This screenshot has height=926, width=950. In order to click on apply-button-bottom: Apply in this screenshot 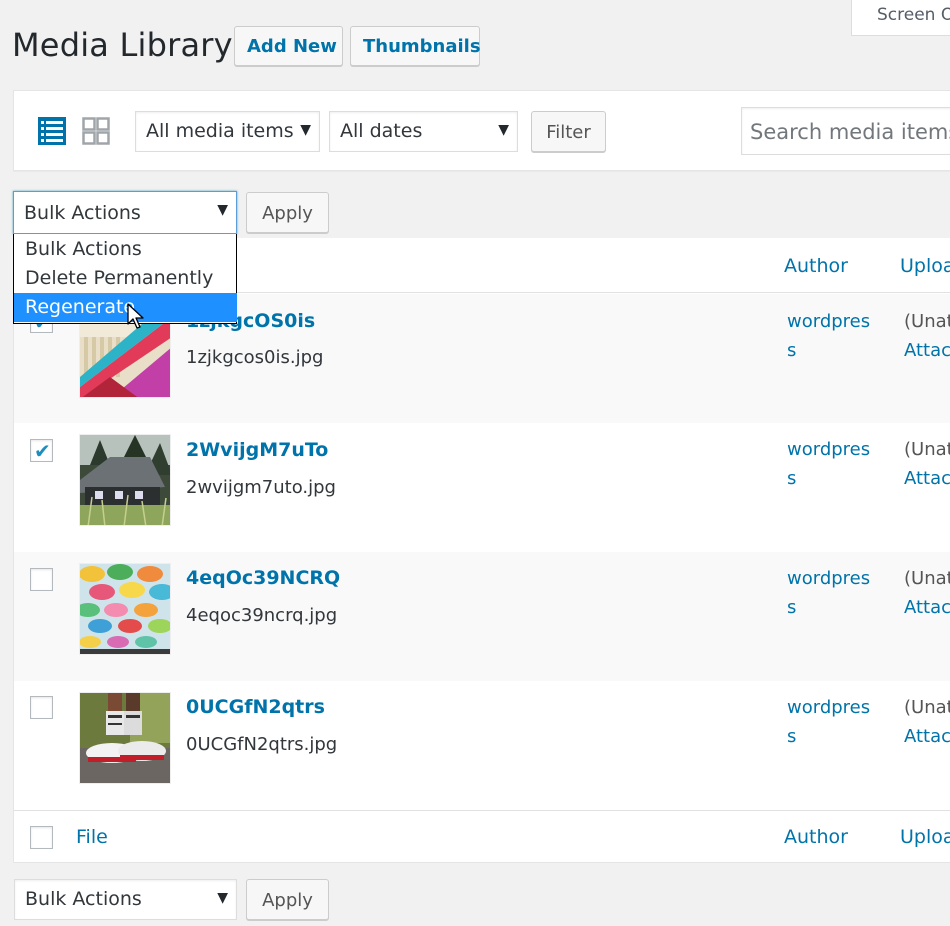, I will do `click(287, 899)`.